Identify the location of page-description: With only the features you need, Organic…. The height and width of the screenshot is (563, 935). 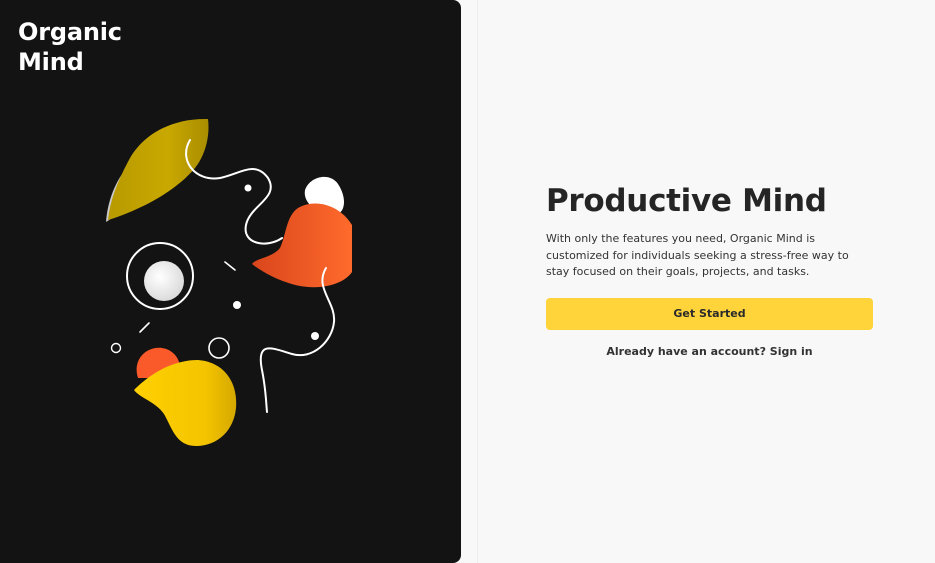
(697, 255).